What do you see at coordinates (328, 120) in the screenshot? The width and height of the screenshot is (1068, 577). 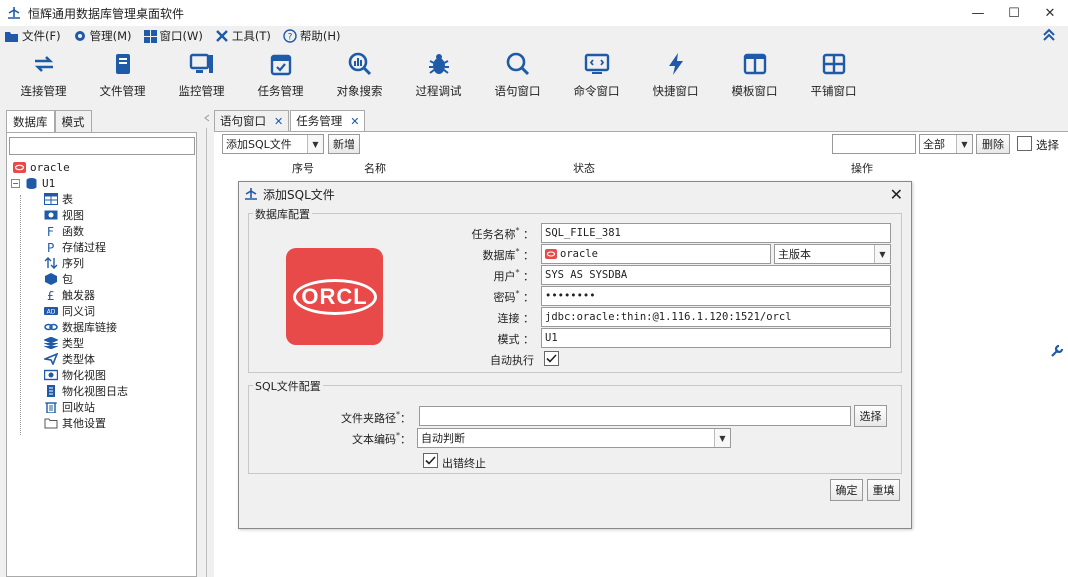 I see `tab-task-manage: 任务管理 ✕` at bounding box center [328, 120].